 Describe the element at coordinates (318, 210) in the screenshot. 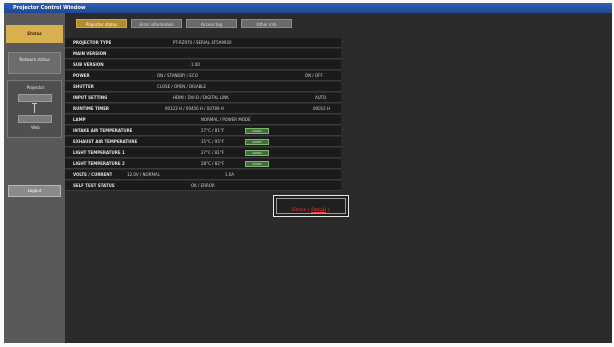

I see `detail-link: Detail` at that location.